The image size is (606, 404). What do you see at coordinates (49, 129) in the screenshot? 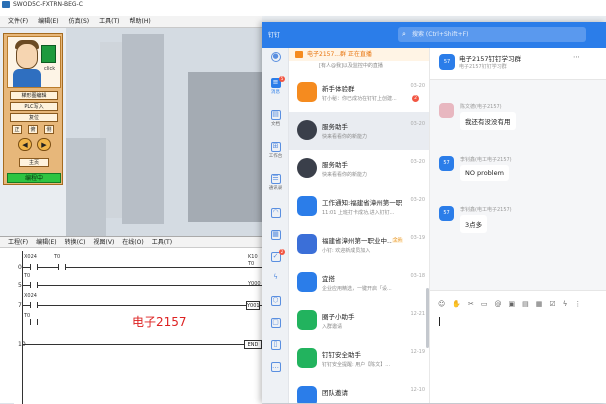
I see `side-view-button: 侧` at bounding box center [49, 129].